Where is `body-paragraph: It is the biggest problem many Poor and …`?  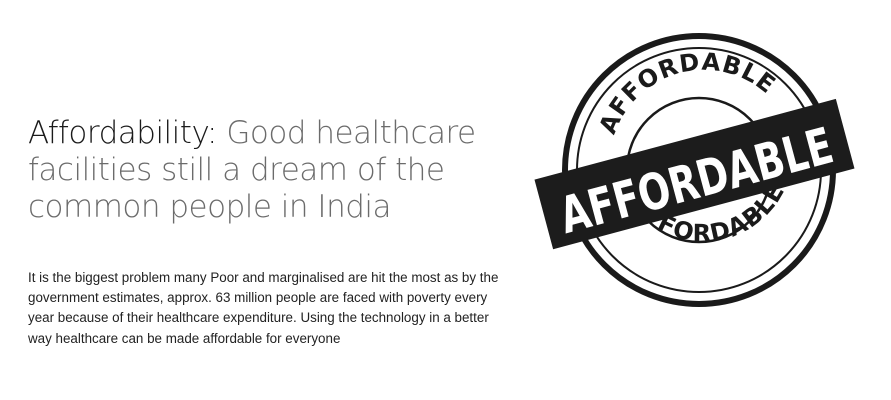
body-paragraph: It is the biggest problem many Poor and … is located at coordinates (263, 308).